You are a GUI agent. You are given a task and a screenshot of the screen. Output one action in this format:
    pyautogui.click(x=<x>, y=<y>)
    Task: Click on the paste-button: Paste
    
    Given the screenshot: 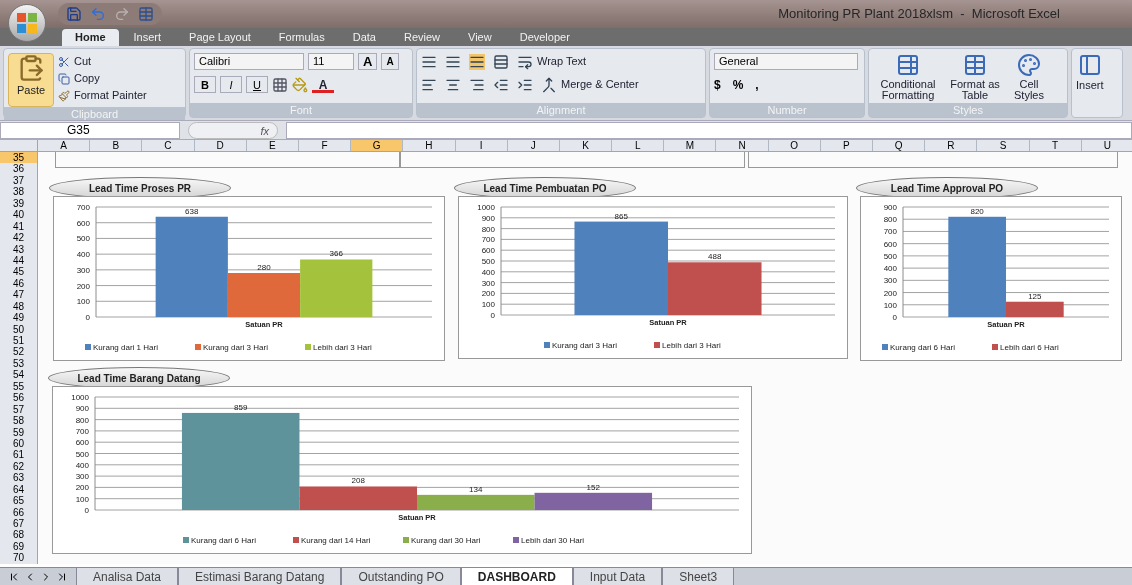 What is the action you would take?
    pyautogui.click(x=31, y=80)
    